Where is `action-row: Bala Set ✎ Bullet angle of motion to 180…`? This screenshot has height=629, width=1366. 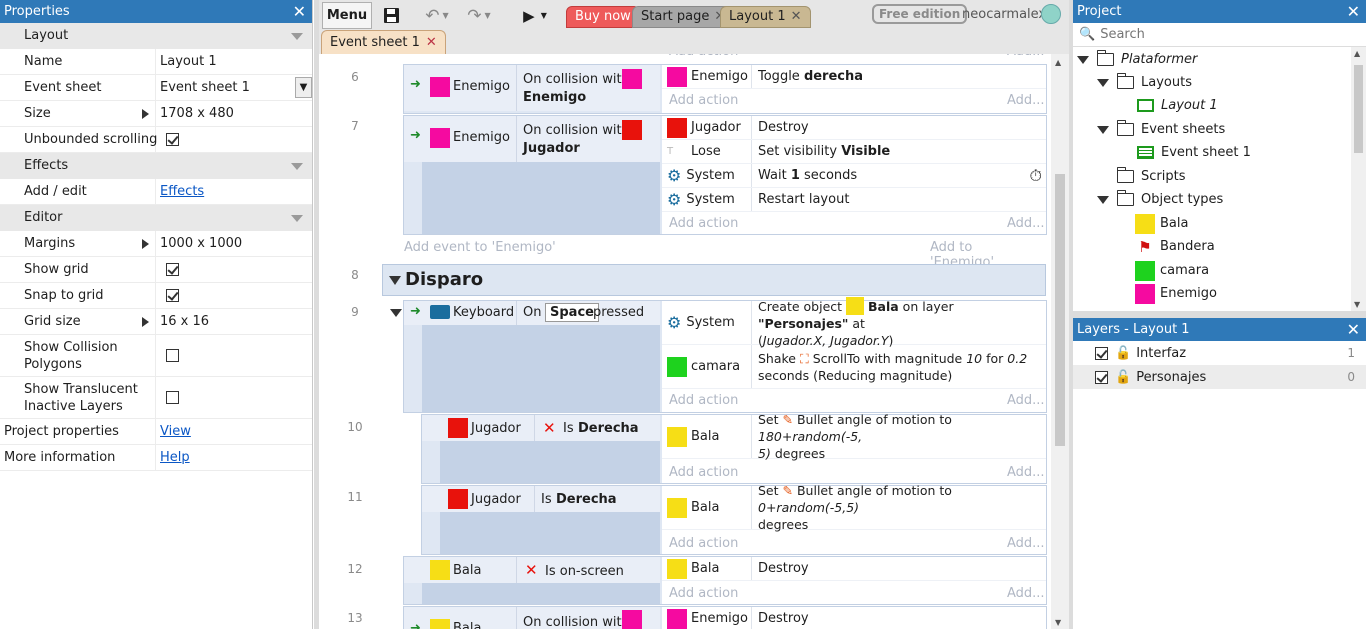
action-row: Bala Set ✎ Bullet angle of motion to 180… is located at coordinates (854, 436).